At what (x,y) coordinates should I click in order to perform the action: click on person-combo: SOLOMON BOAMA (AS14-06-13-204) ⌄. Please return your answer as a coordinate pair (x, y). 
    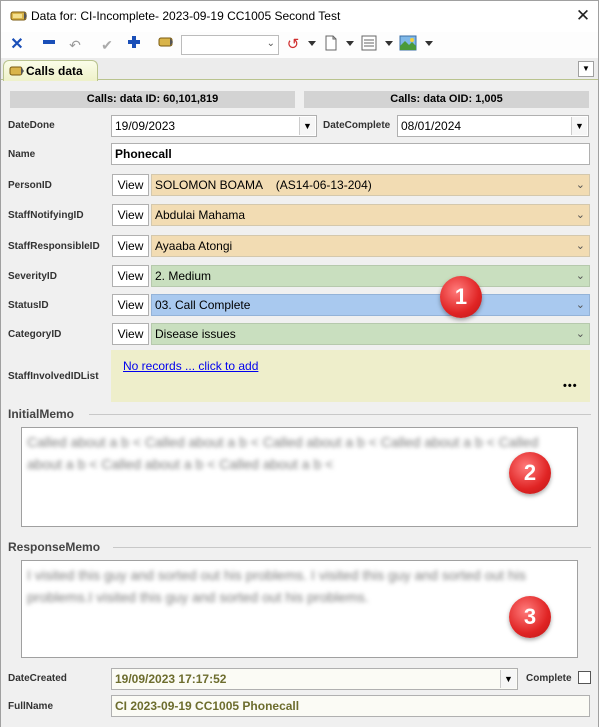
    Looking at the image, I should click on (370, 185).